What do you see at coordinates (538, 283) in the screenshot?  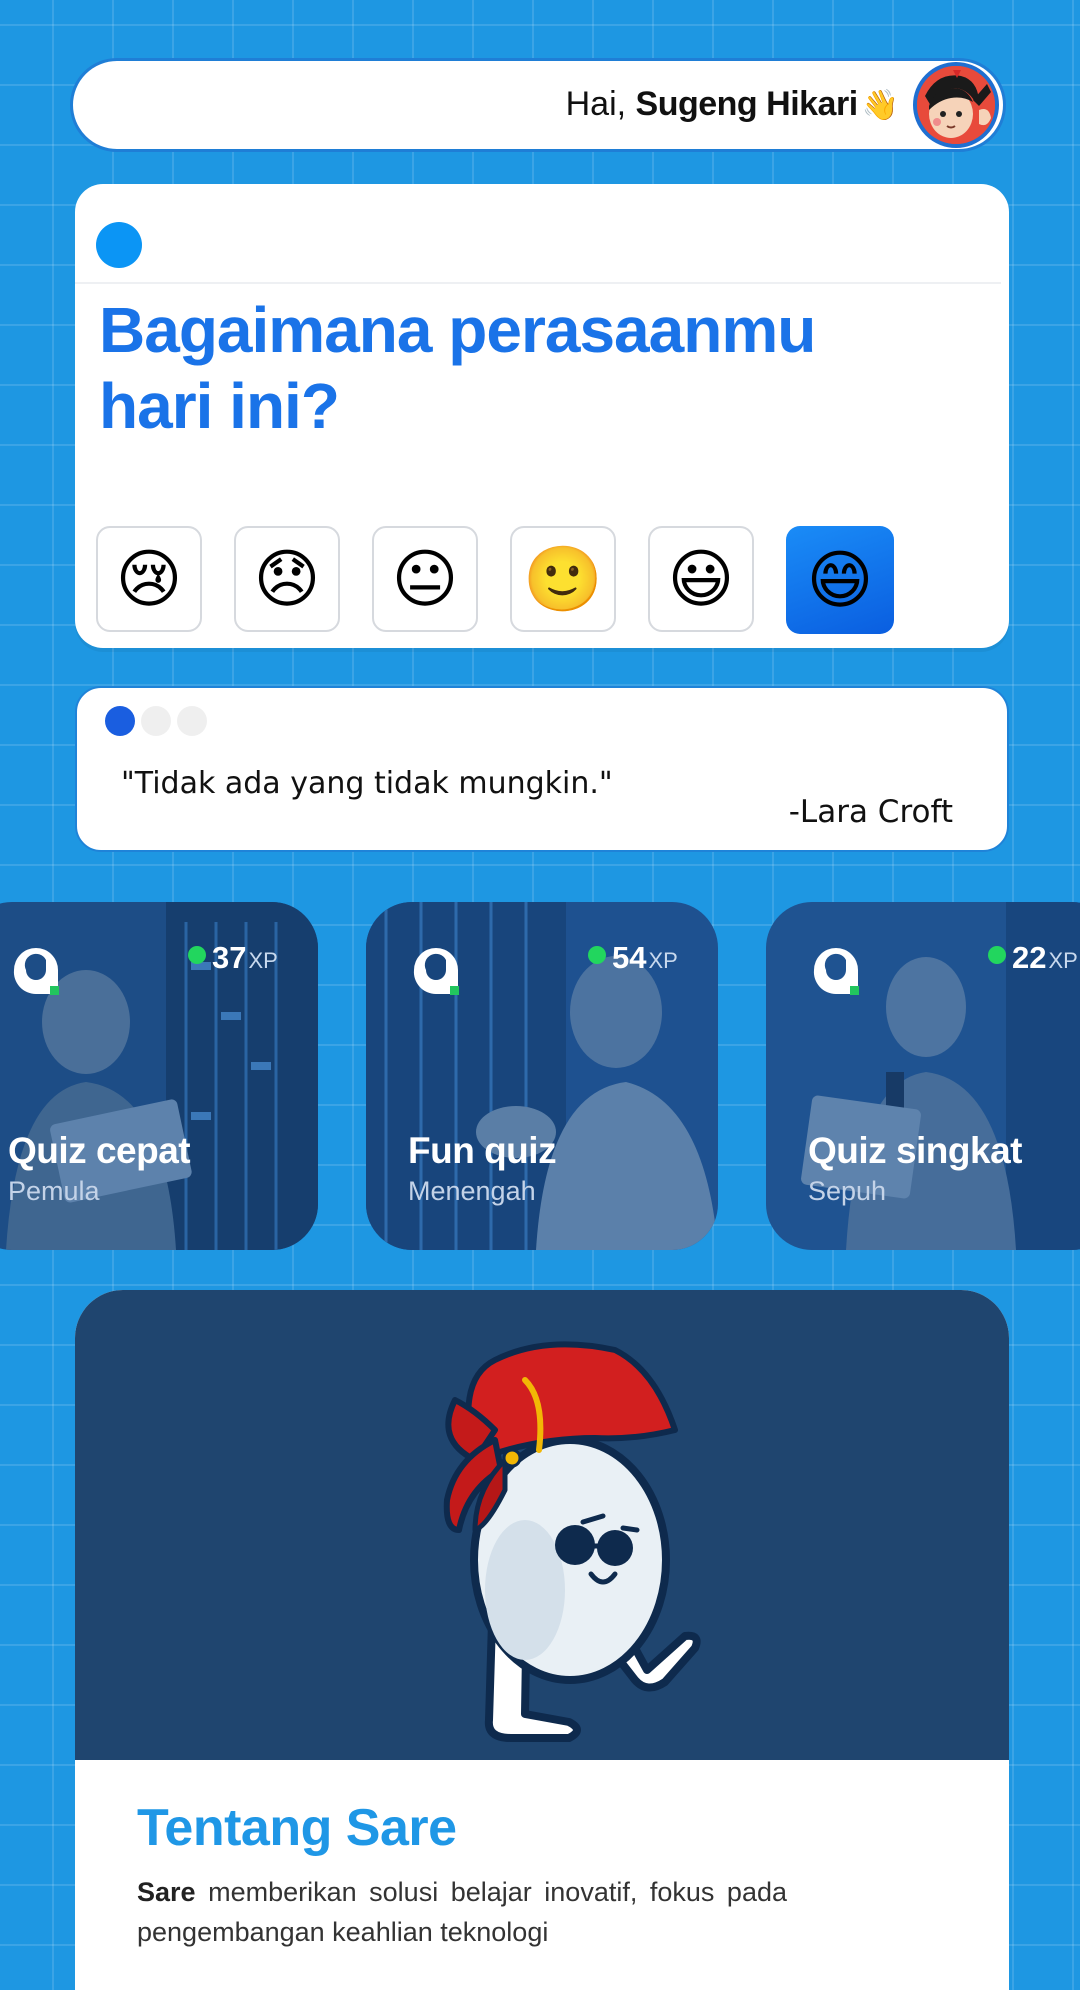 I see `mood-divider` at bounding box center [538, 283].